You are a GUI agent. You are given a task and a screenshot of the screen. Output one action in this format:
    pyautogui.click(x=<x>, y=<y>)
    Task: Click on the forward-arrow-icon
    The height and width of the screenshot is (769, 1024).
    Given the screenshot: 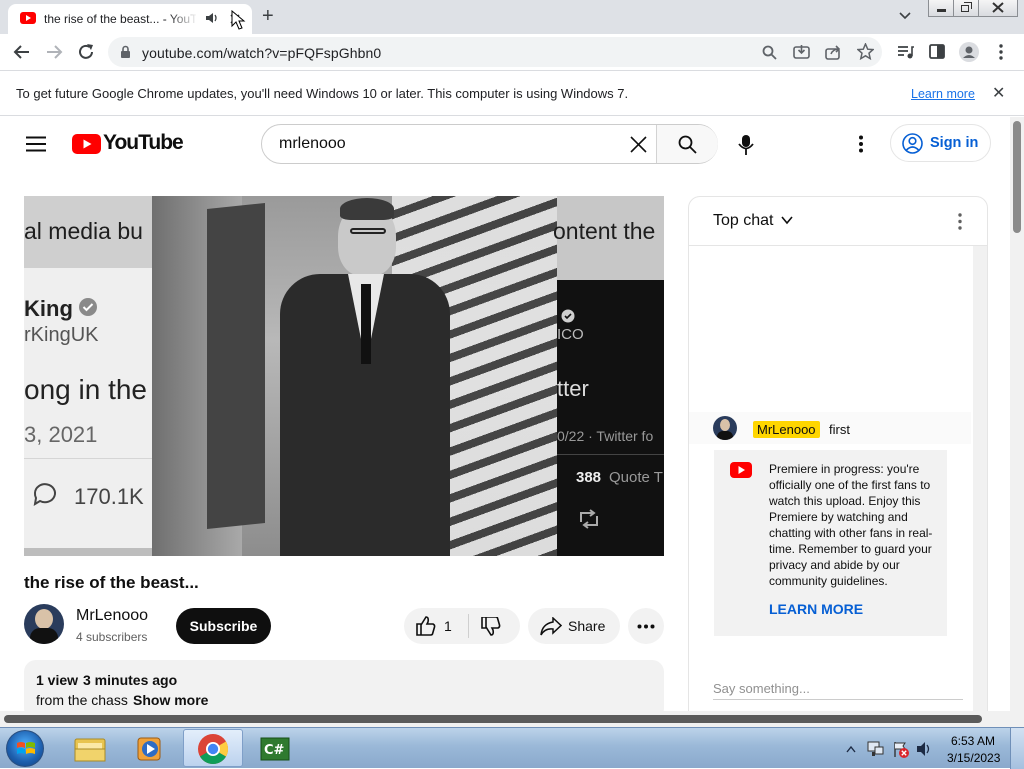 What is the action you would take?
    pyautogui.click(x=54, y=52)
    